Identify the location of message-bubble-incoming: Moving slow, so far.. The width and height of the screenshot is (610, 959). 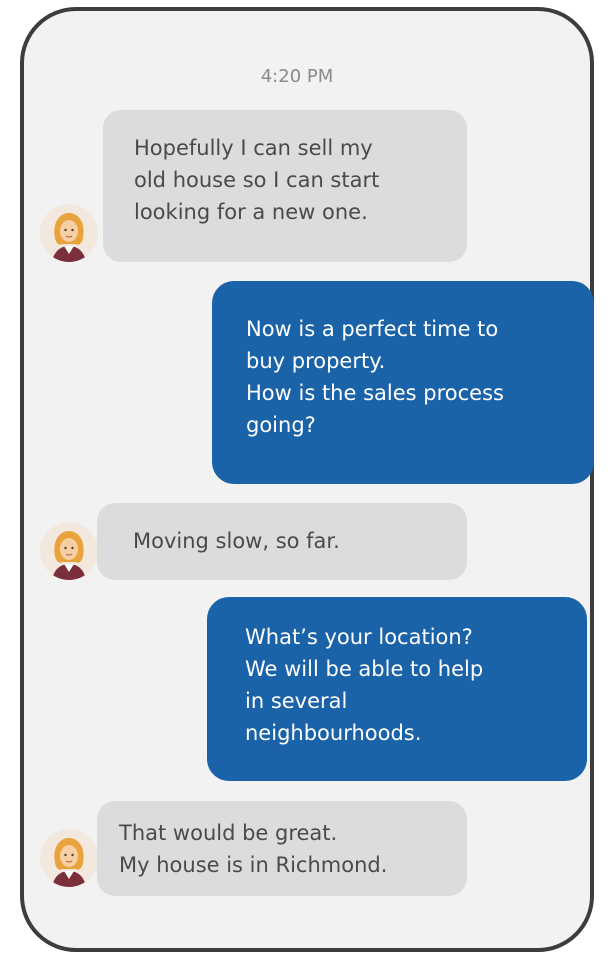
(282, 541).